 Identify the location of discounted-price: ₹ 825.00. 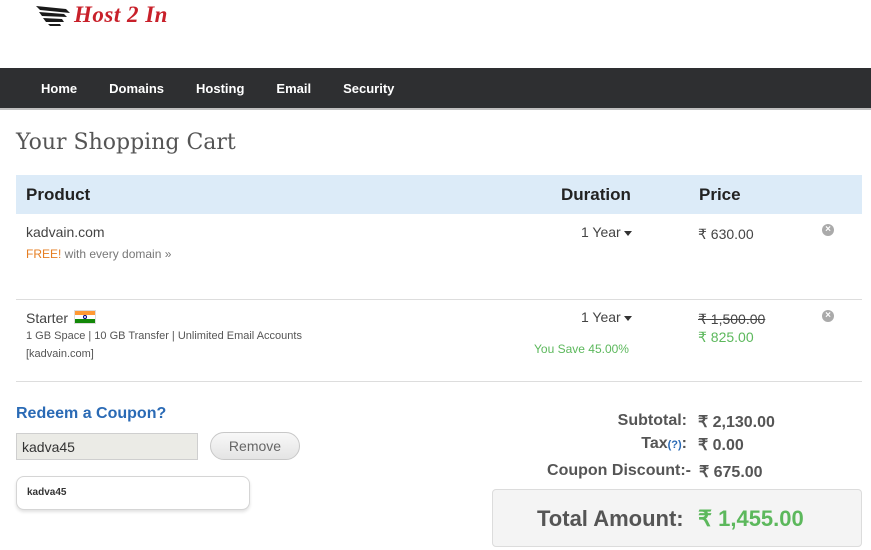
(726, 337).